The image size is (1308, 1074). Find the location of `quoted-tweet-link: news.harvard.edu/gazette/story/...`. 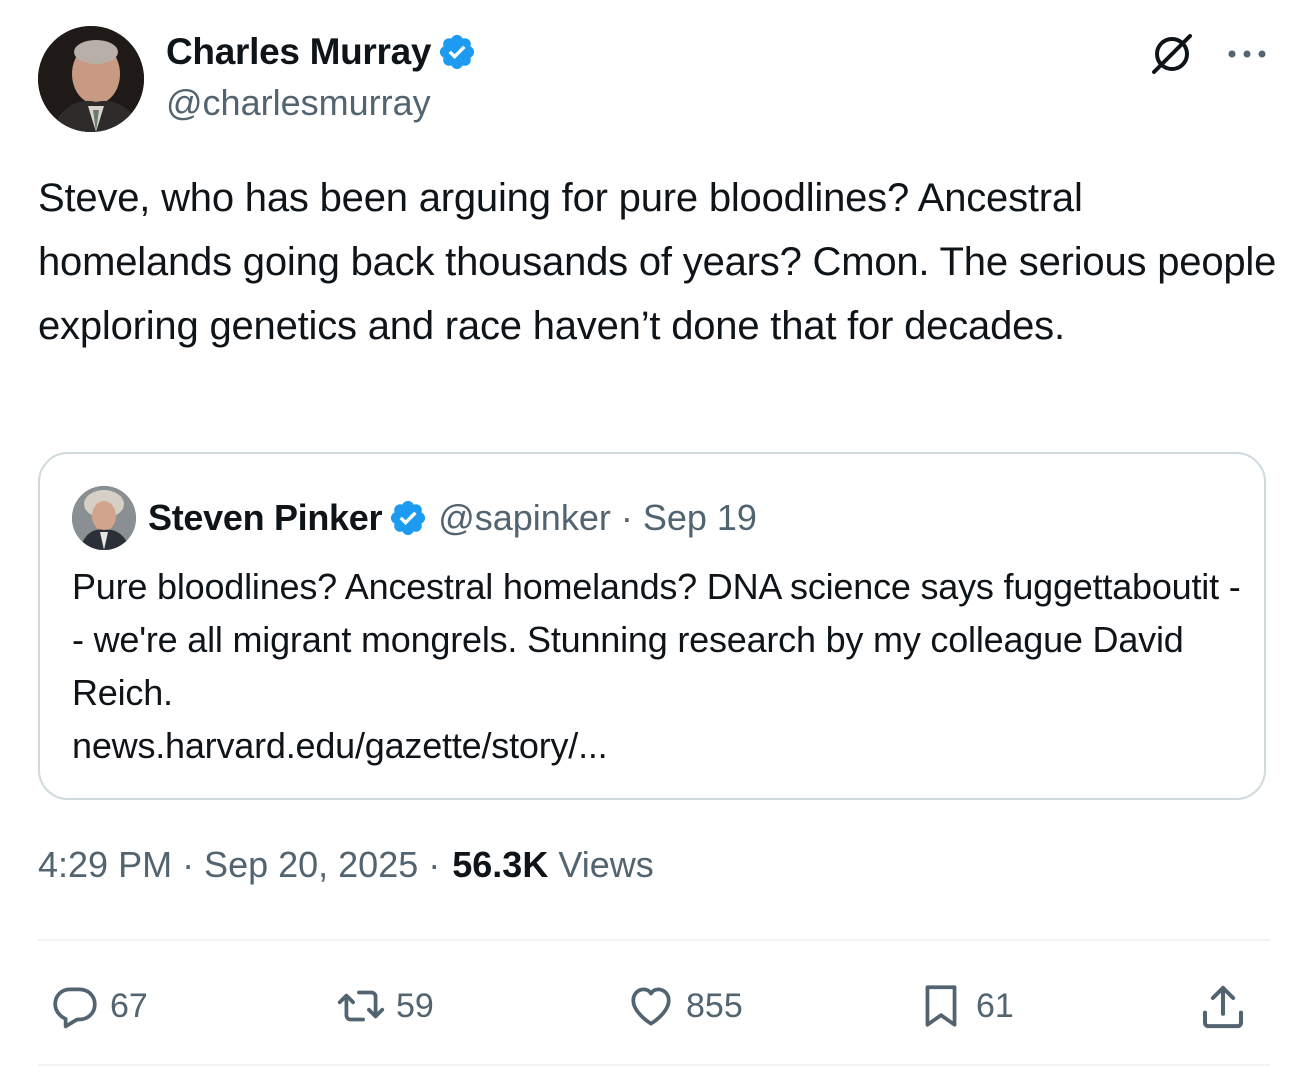

quoted-tweet-link: news.harvard.edu/gazette/story/... is located at coordinates (662, 745).